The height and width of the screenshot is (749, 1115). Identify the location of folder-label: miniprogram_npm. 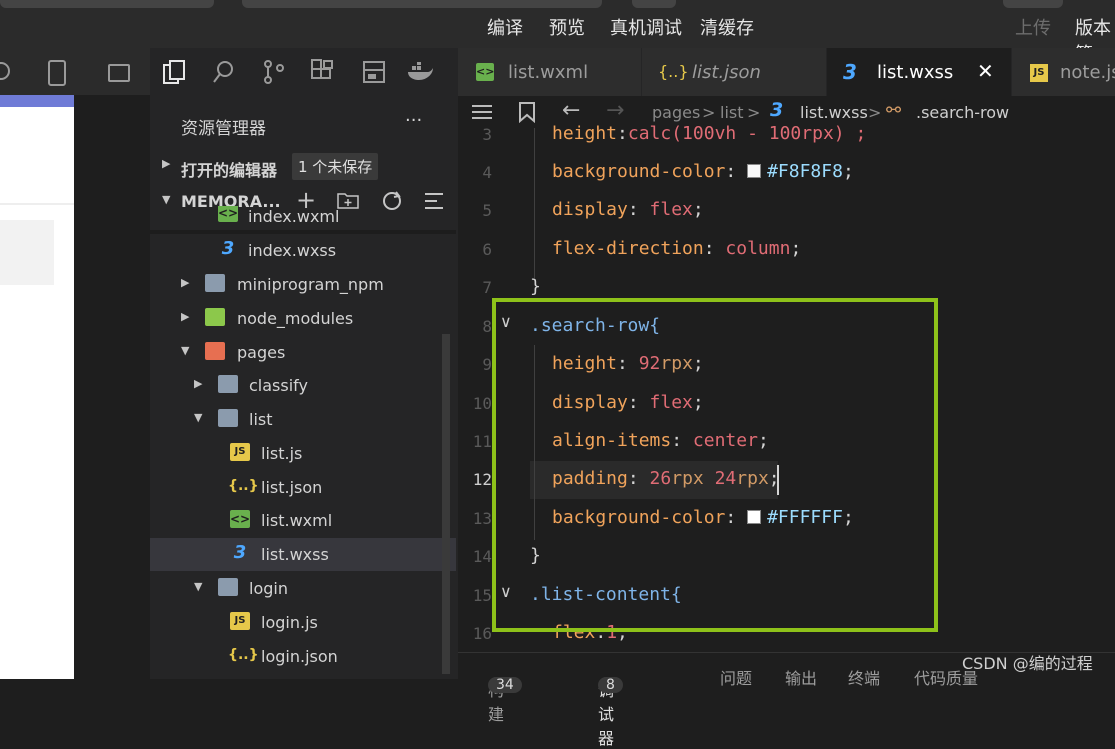
(310, 284).